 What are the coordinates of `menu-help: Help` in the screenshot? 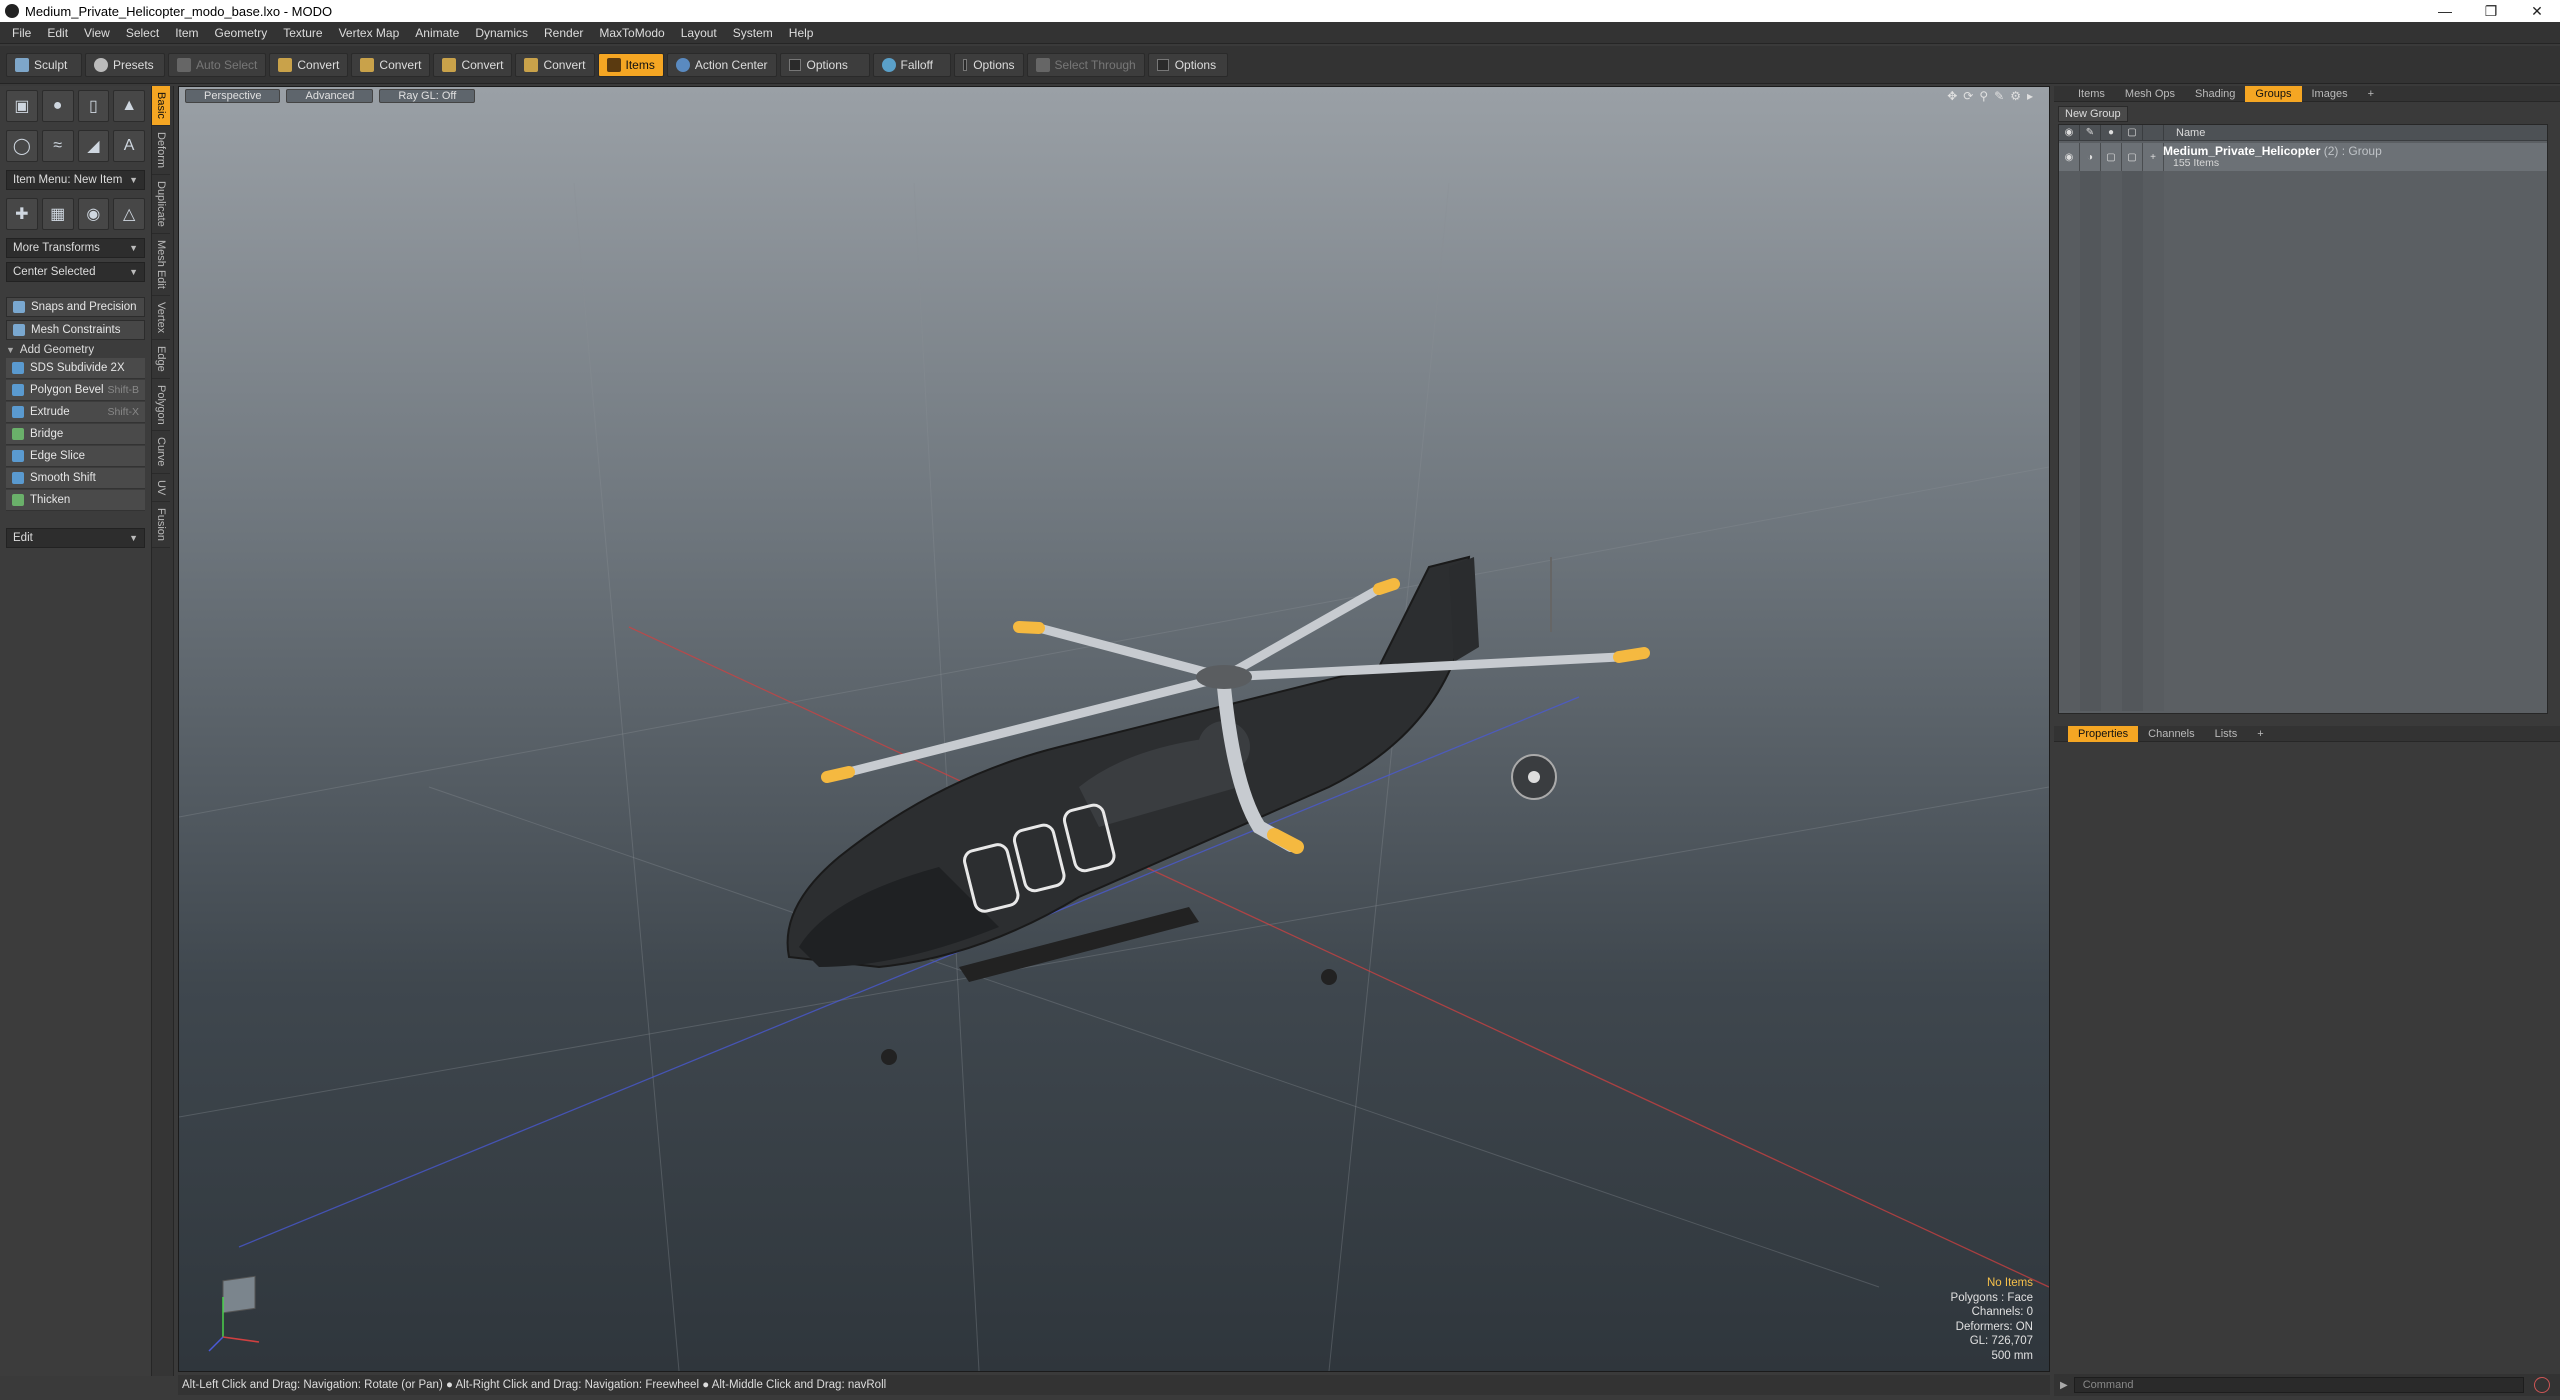 It's located at (801, 33).